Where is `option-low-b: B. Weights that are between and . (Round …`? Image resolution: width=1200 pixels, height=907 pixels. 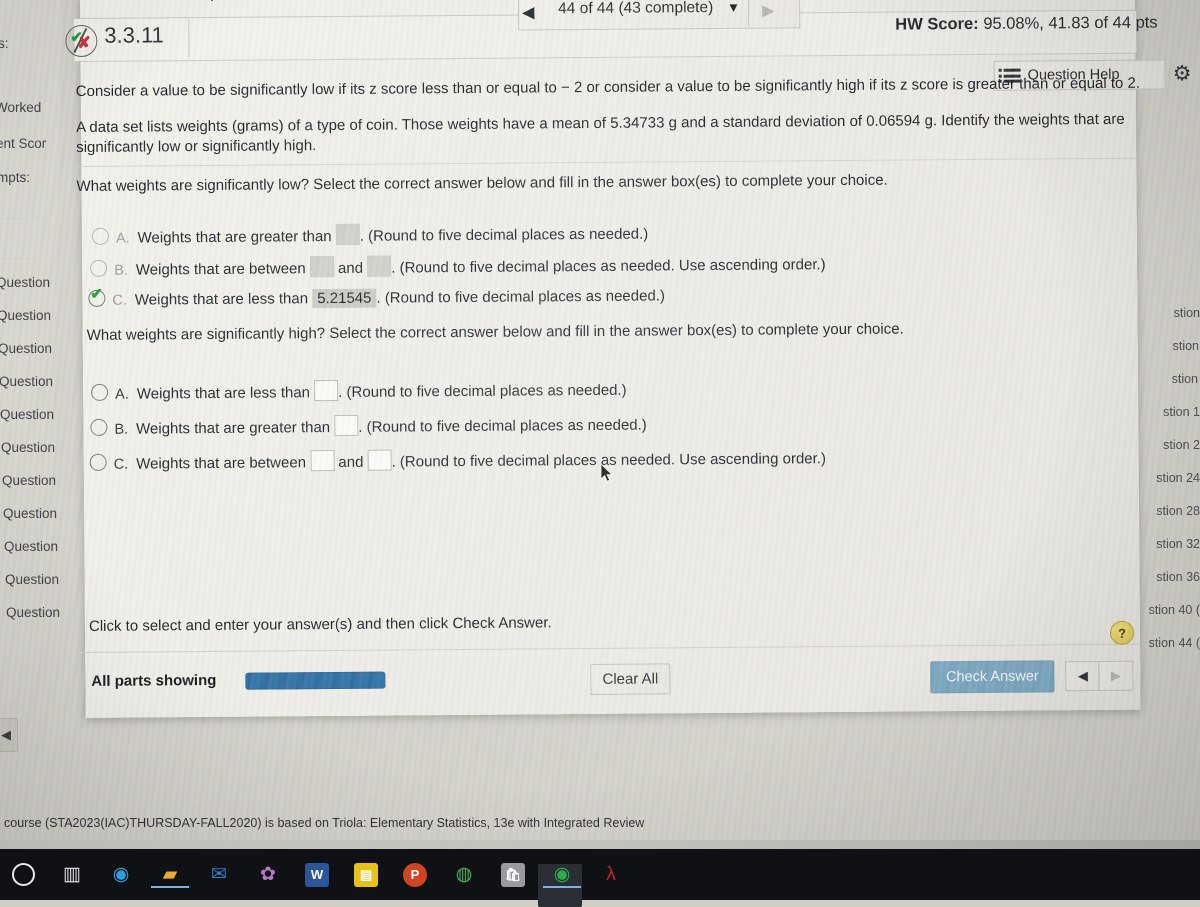
option-low-b: B. Weights that are between and . (Round … is located at coordinates (458, 265).